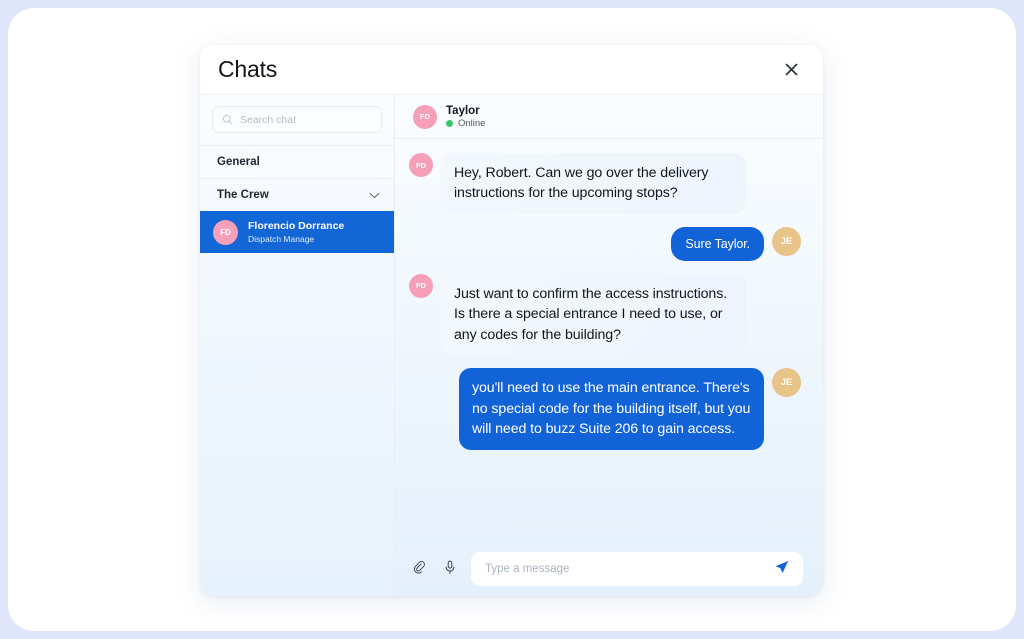 This screenshot has height=639, width=1024. I want to click on message-input-shell, so click(637, 569).